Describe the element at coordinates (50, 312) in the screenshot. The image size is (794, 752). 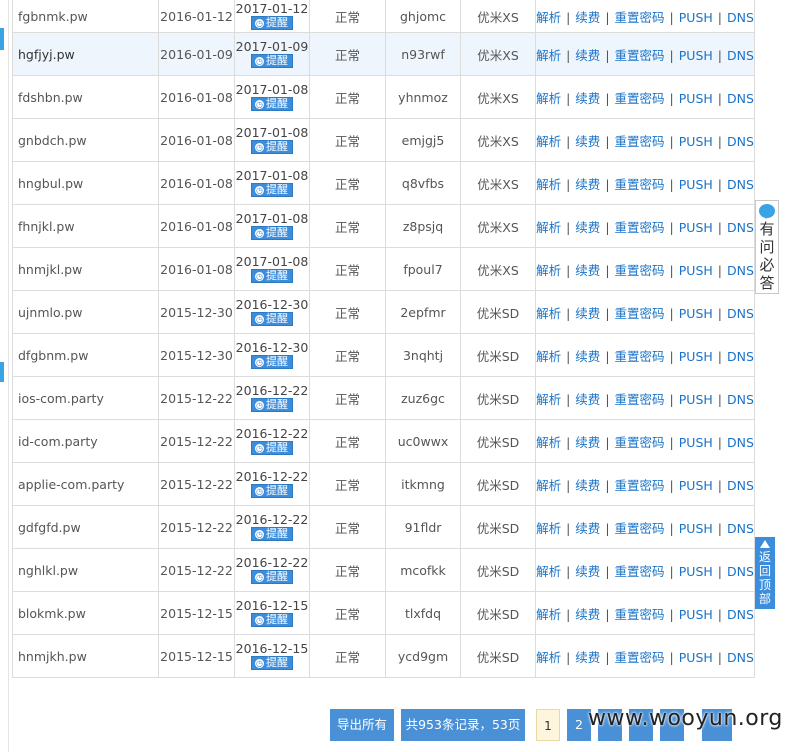
I see `domain-name: ujnmlo.pw` at that location.